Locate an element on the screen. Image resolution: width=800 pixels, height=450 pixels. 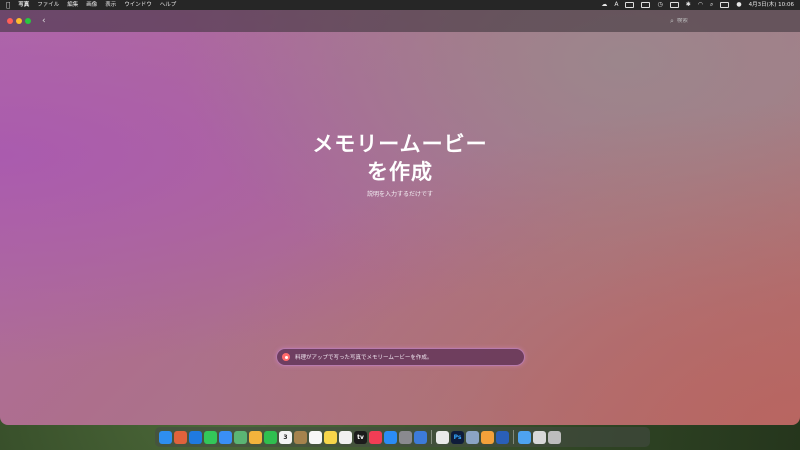
menu-help: ヘルプ is located at coordinates (168, 5).